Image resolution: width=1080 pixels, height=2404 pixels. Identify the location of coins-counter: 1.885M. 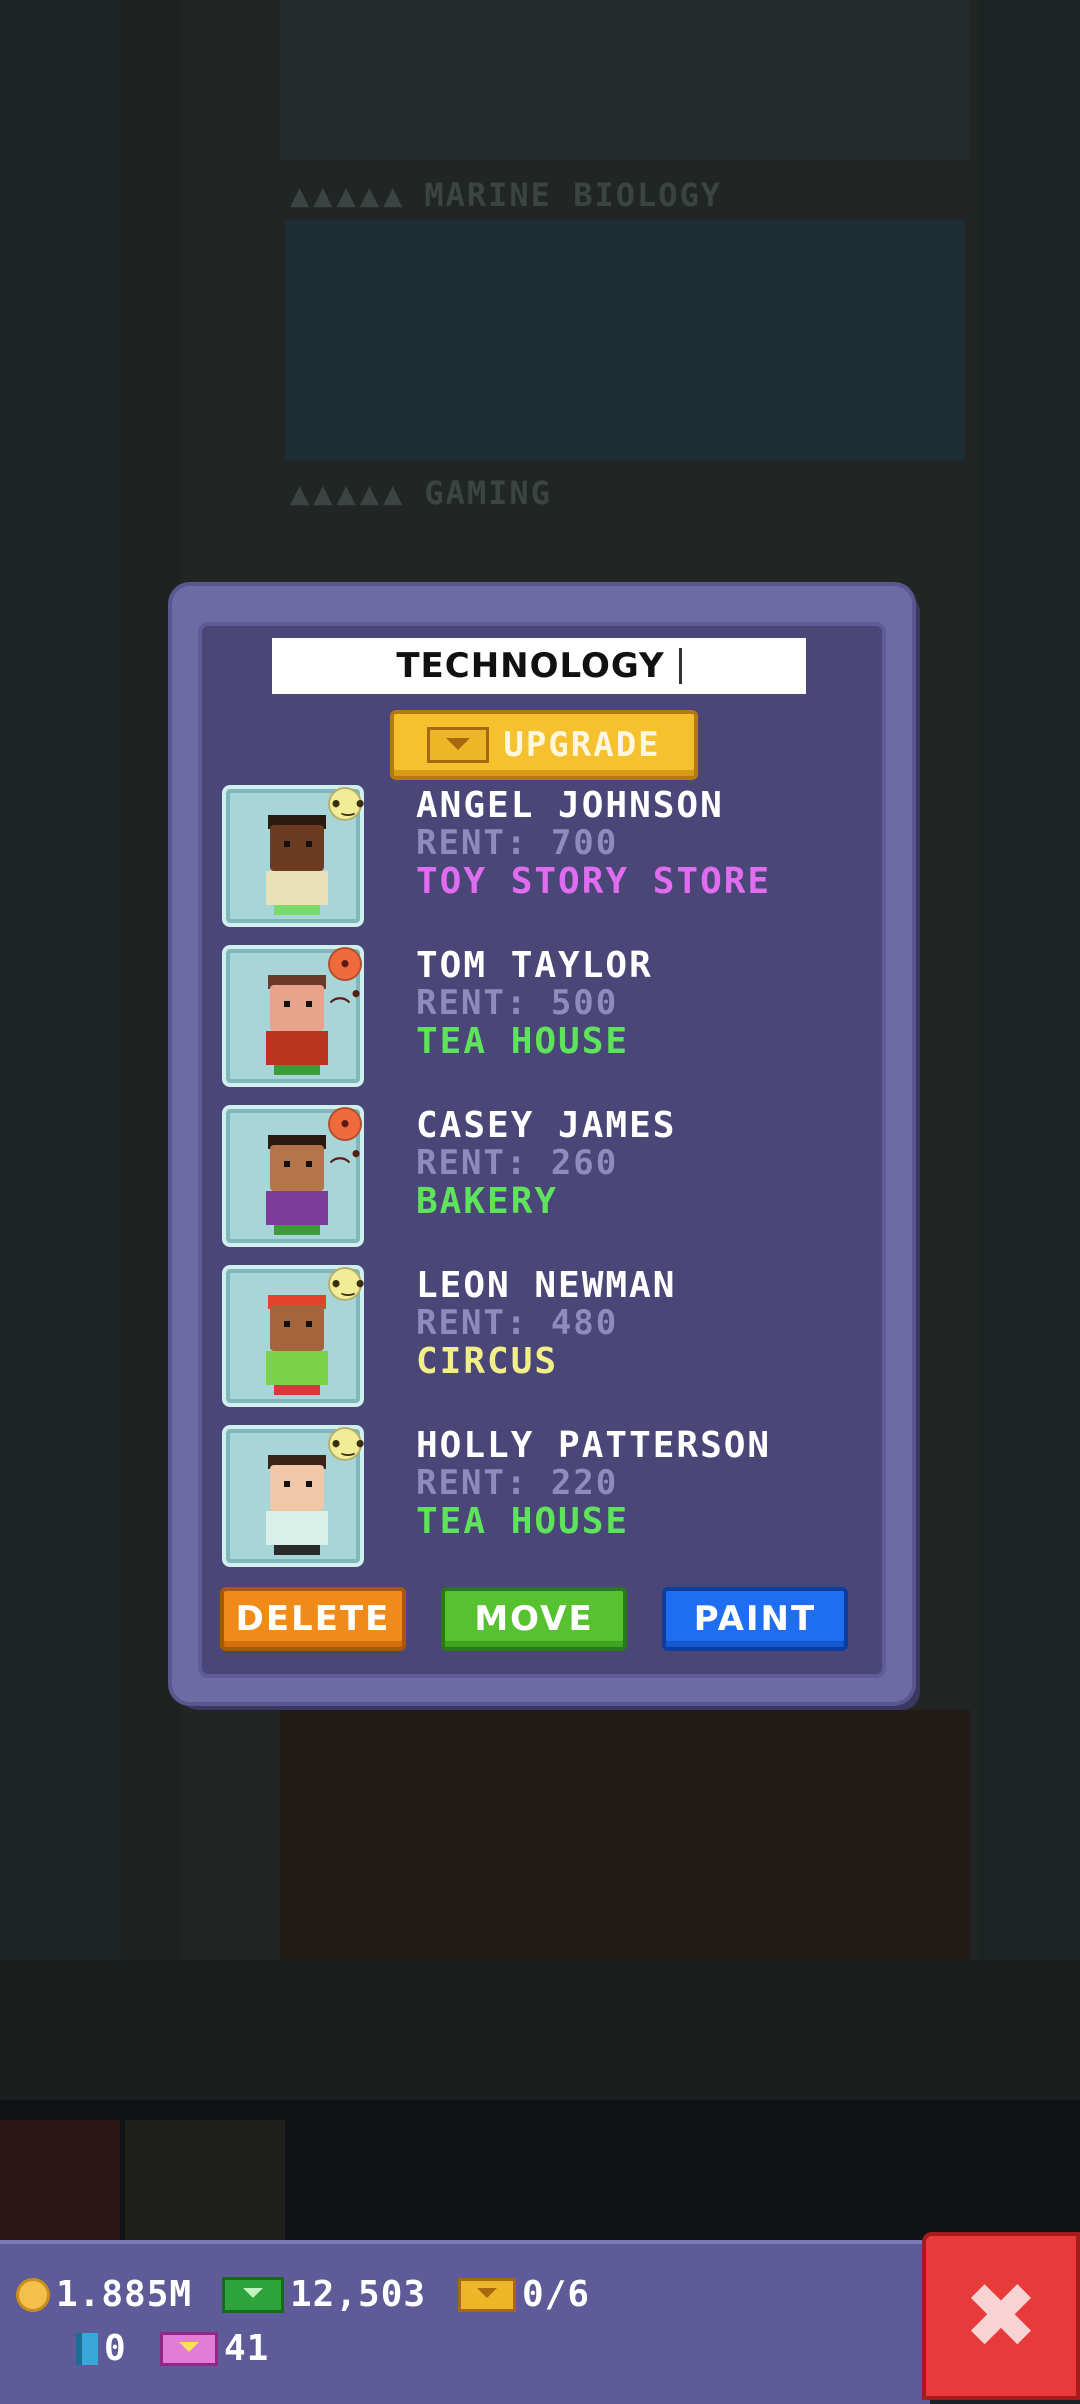
(104, 2294).